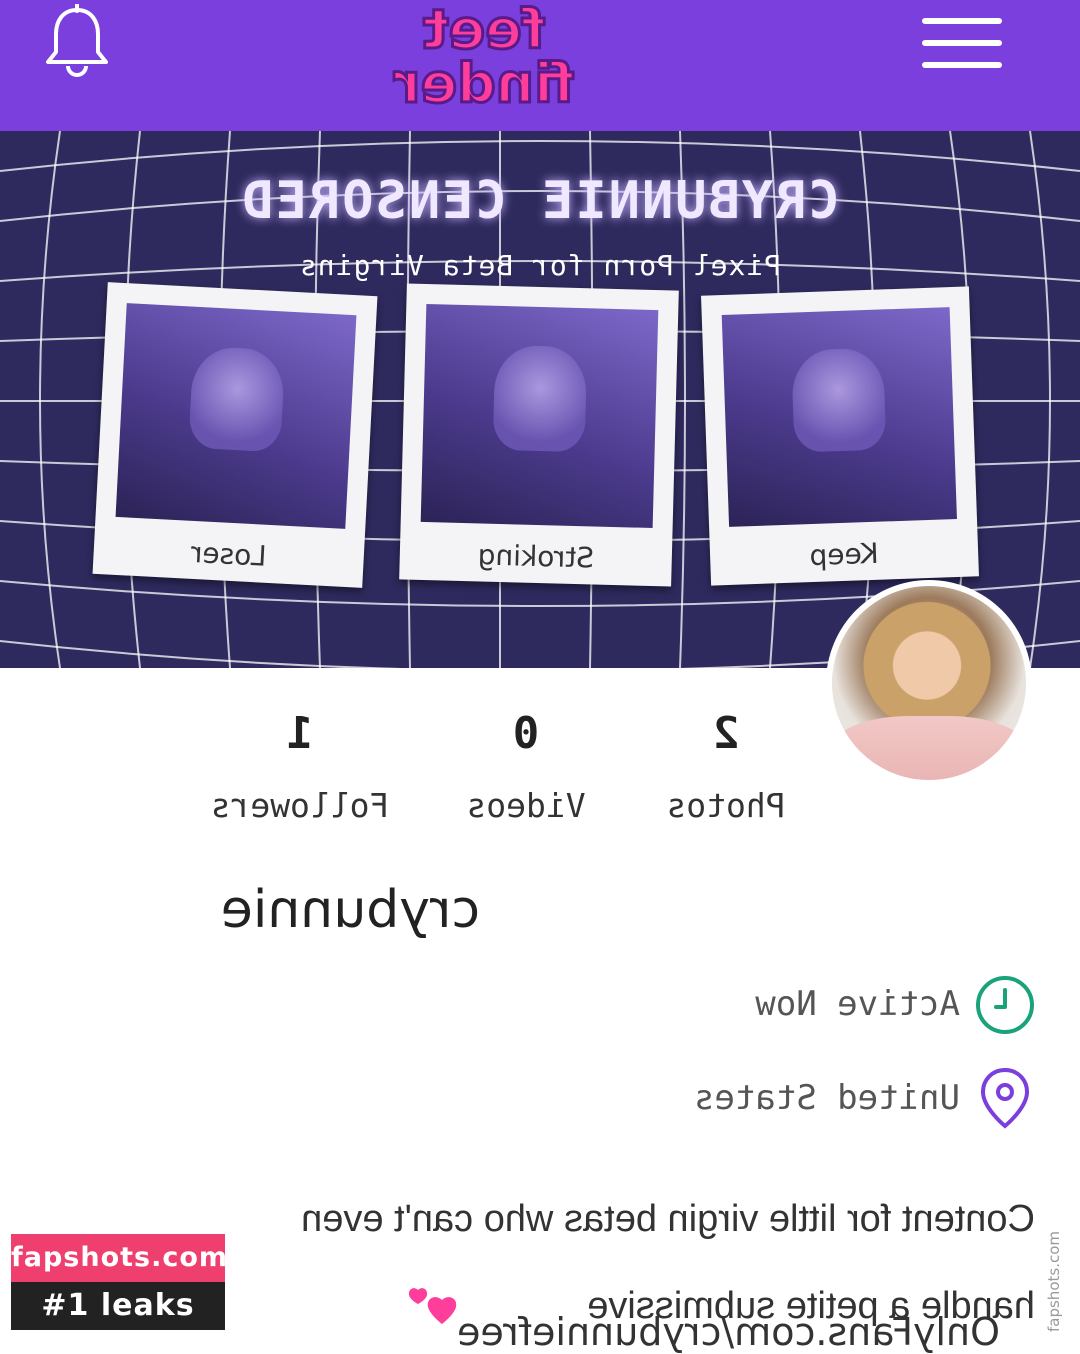 The height and width of the screenshot is (1354, 1080). I want to click on hamburger-menu-icon, so click(963, 44).